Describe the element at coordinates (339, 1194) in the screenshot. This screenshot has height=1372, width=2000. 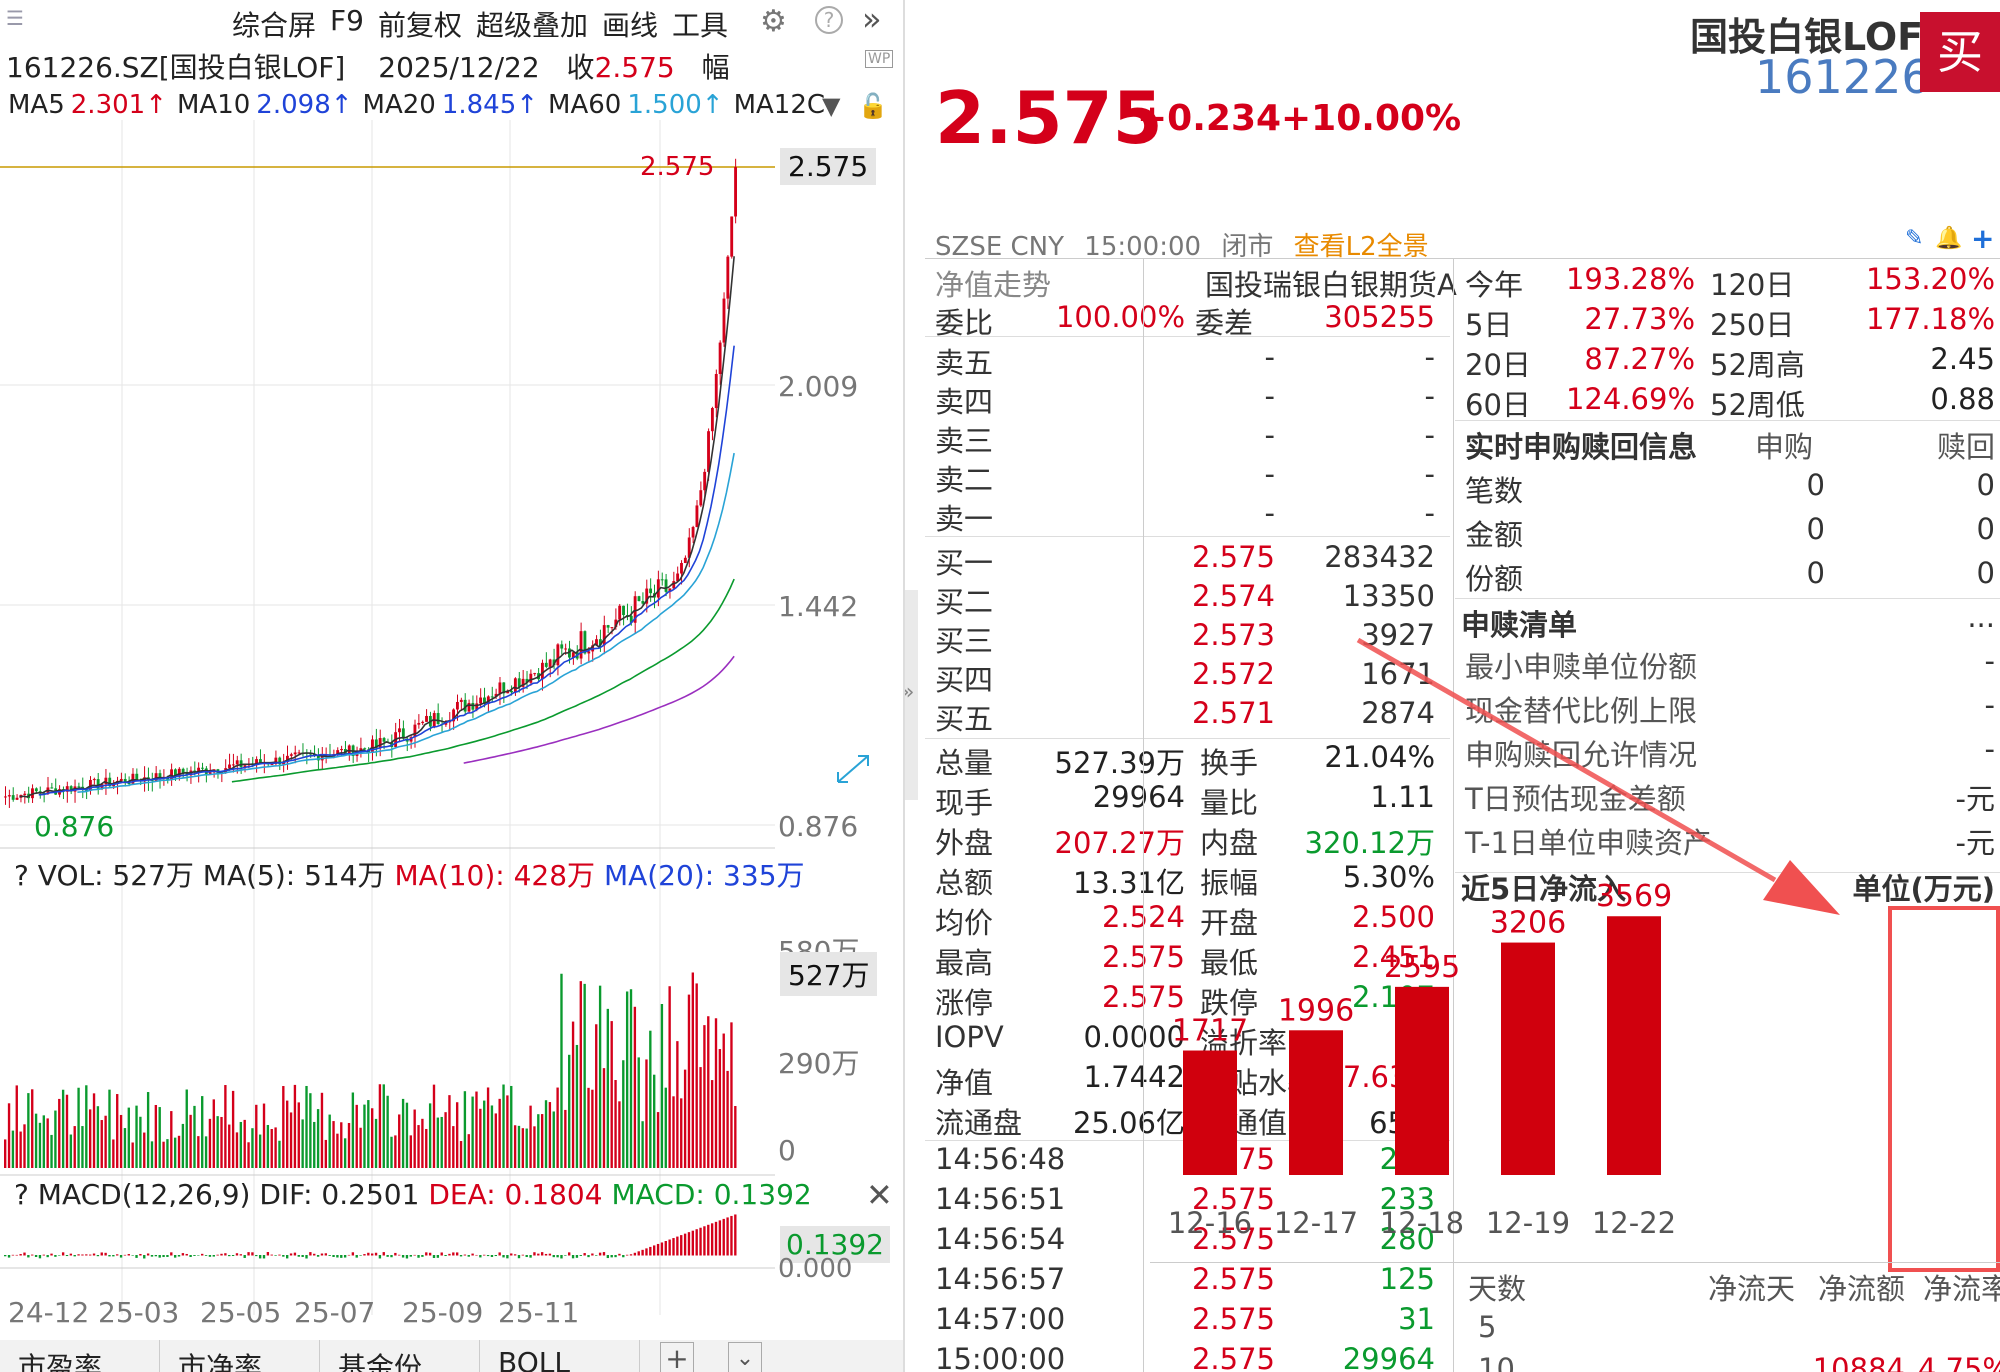
I see `macd-dif: DIF: 0.2501` at that location.